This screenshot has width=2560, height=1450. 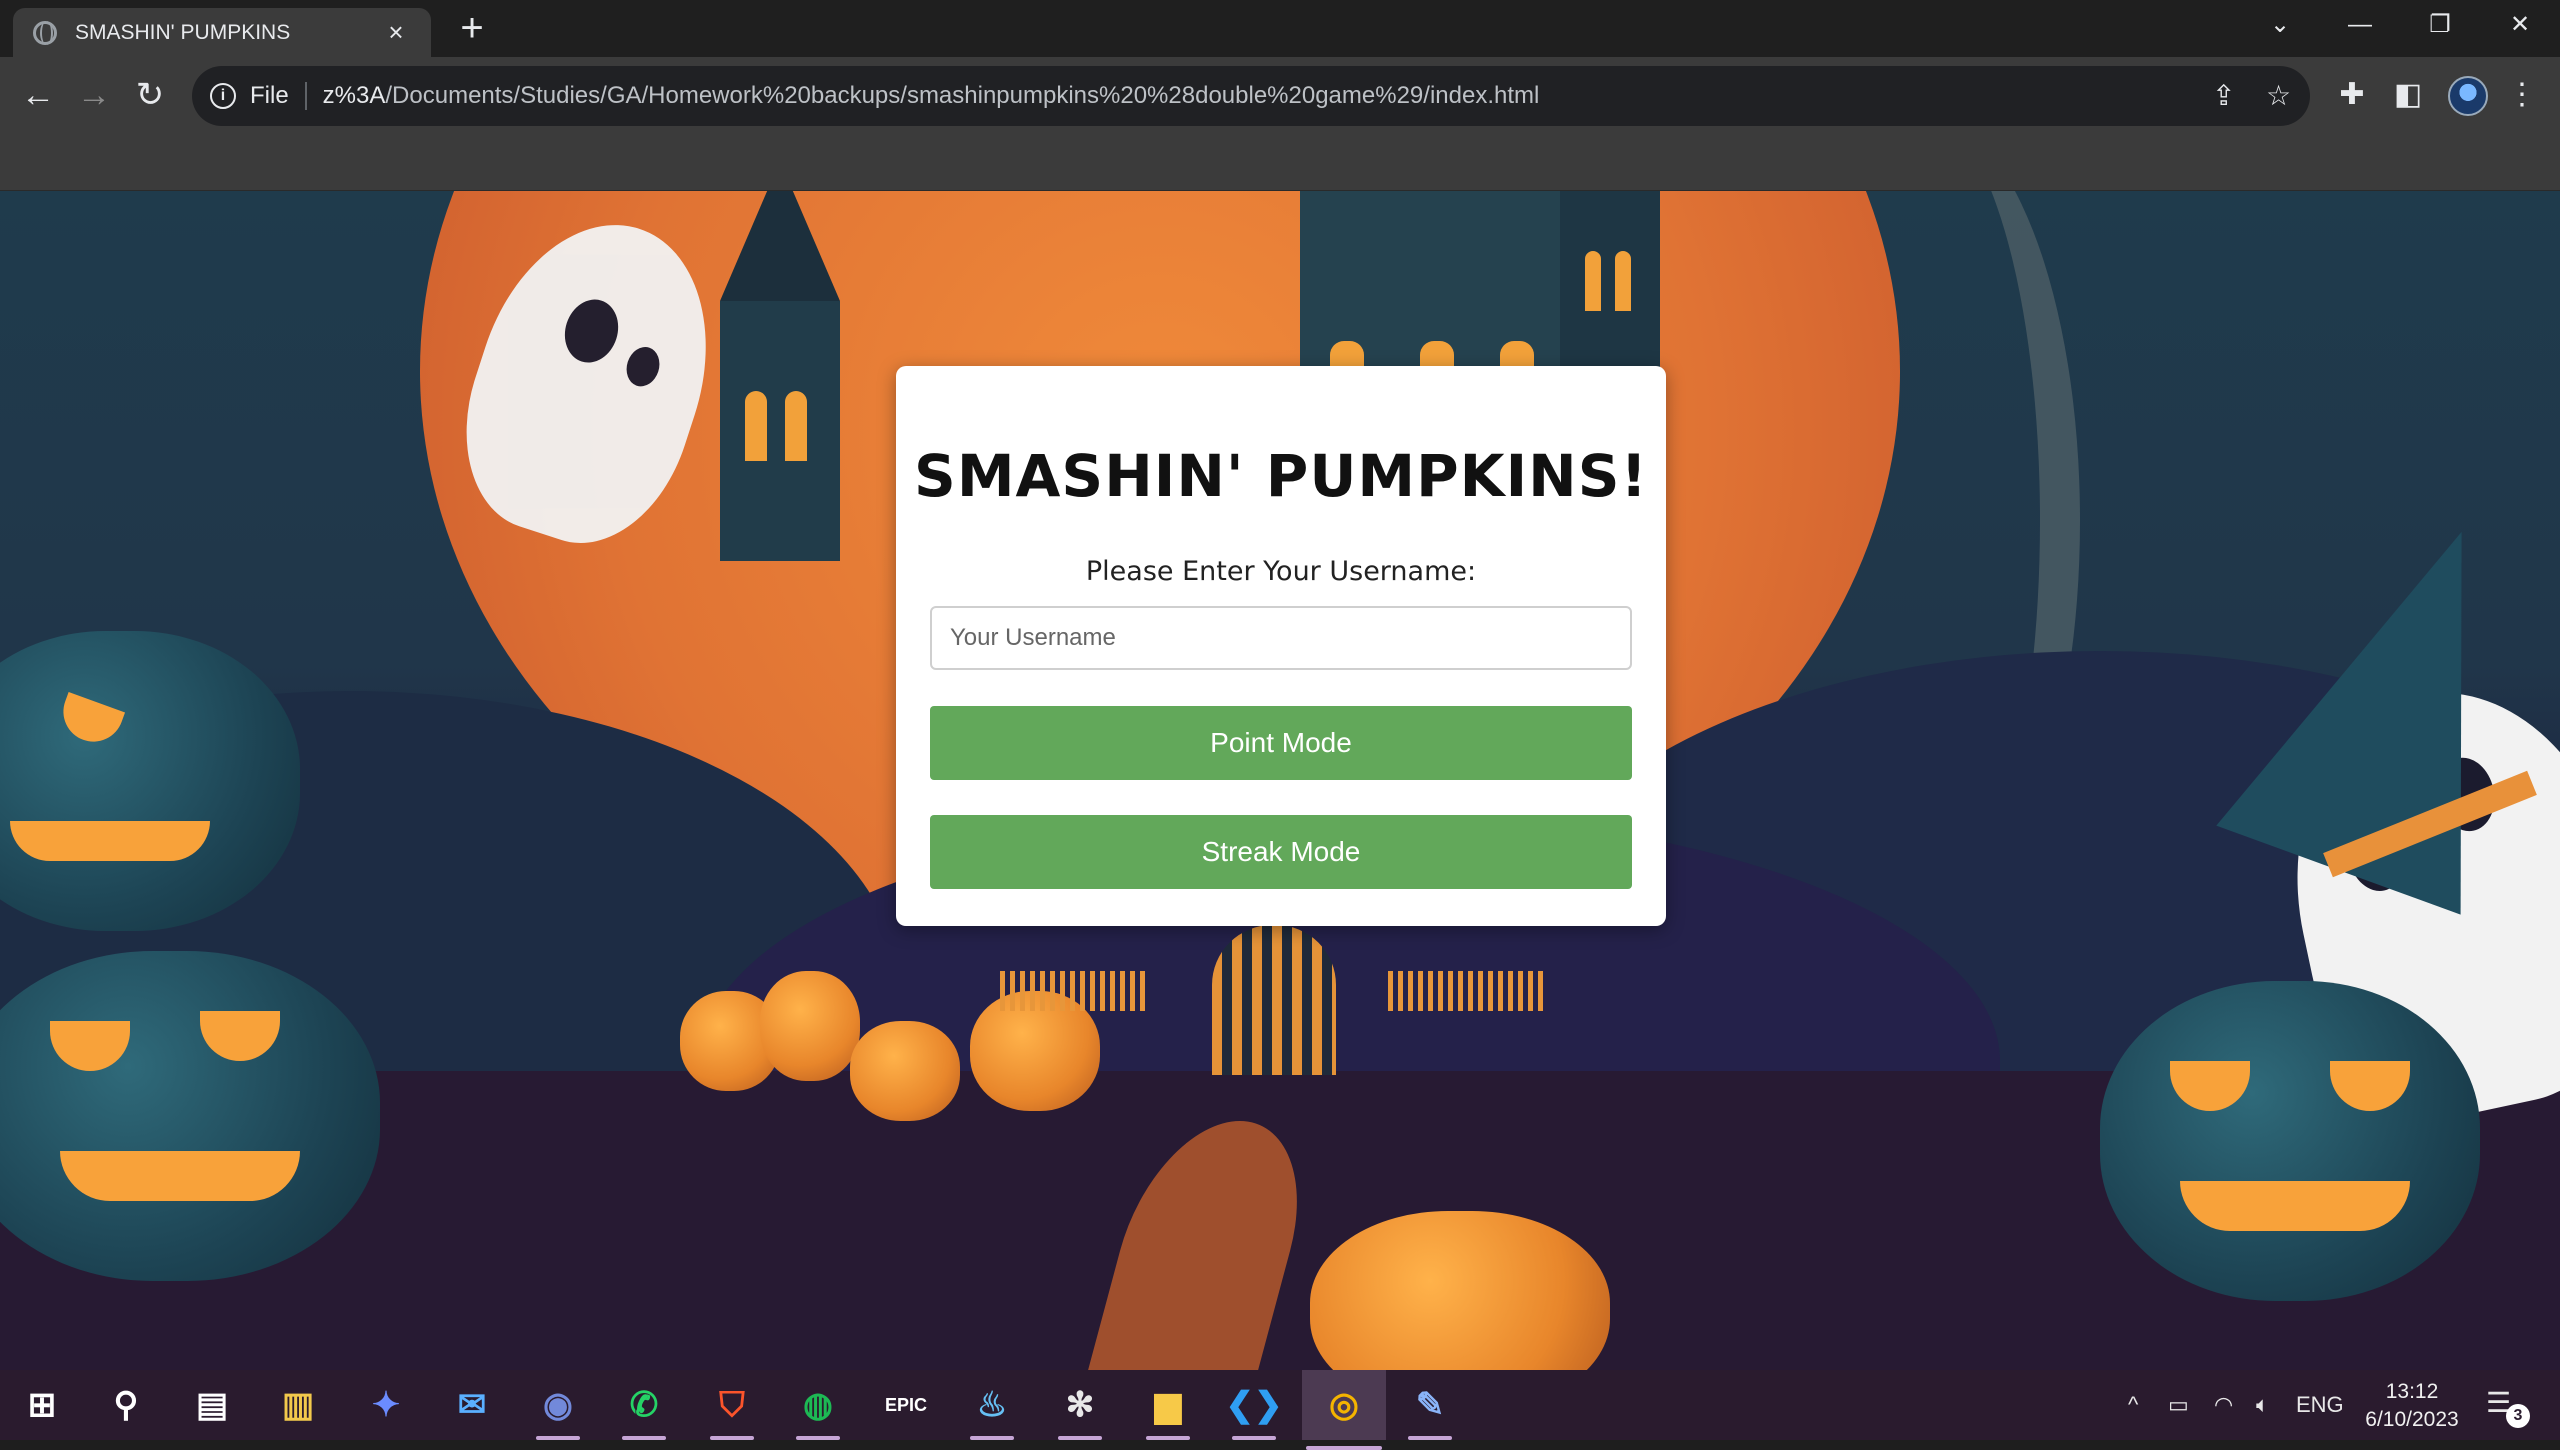 What do you see at coordinates (2518, 1416) in the screenshot?
I see `notification-count-badge: 3` at bounding box center [2518, 1416].